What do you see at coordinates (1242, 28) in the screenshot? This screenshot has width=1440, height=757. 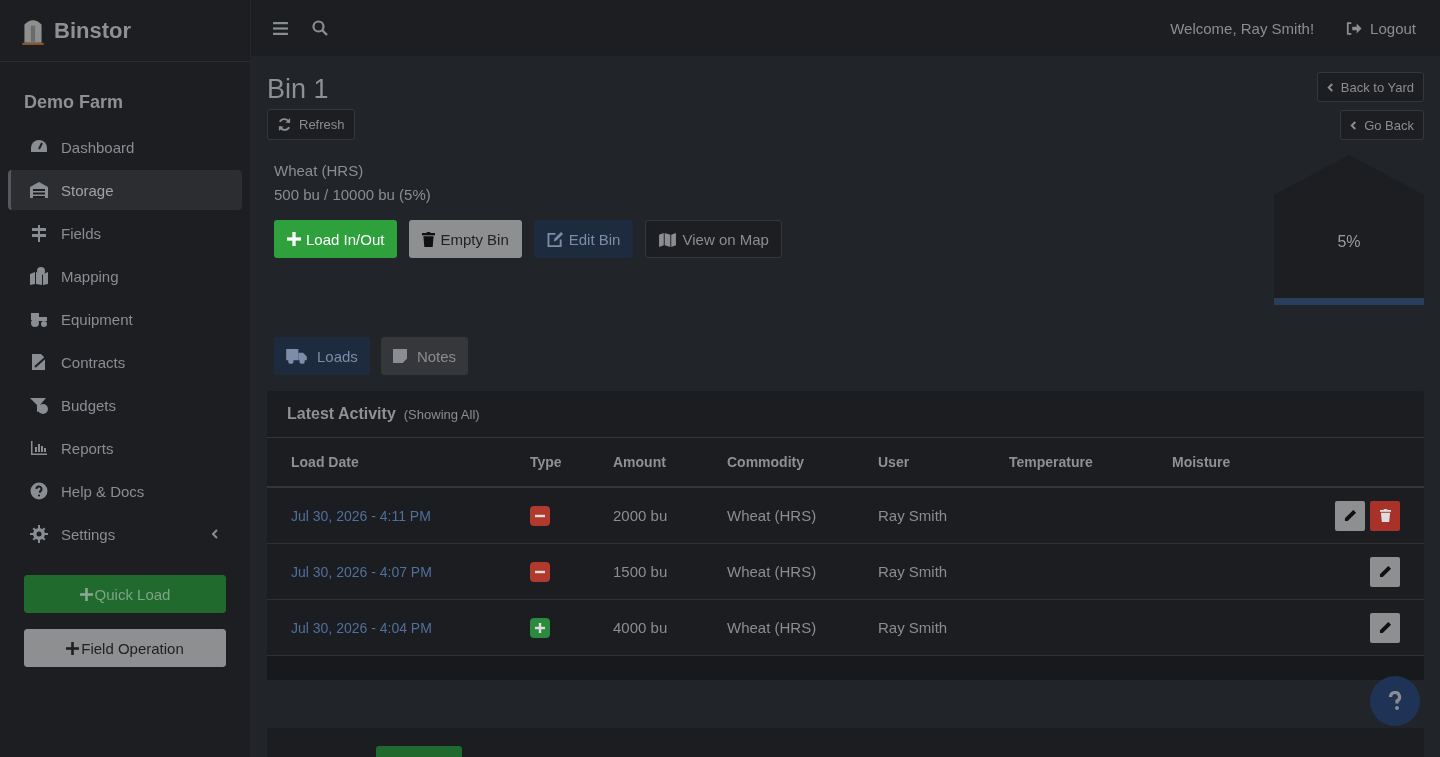 I see `welcome-text: Welcome, Ray Smith!` at bounding box center [1242, 28].